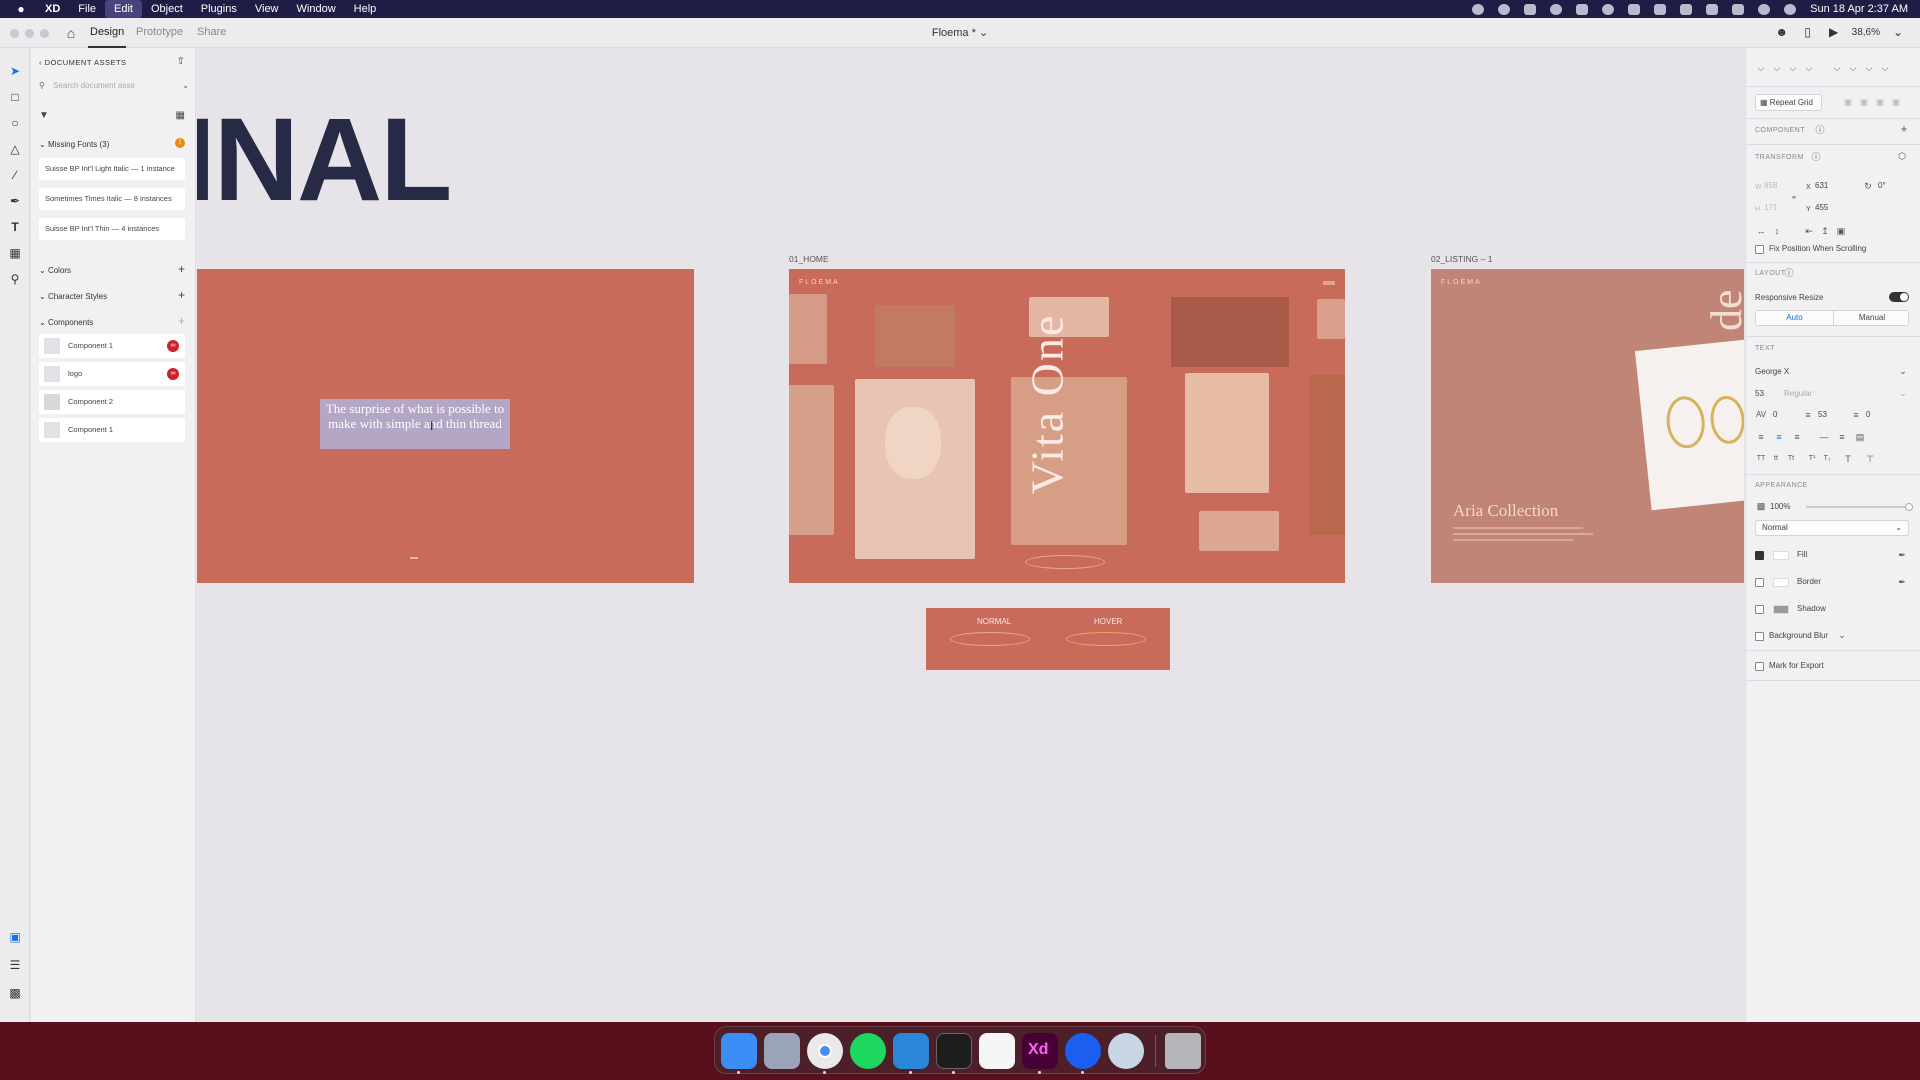 This screenshot has width=1920, height=1080. What do you see at coordinates (1909, 507) in the screenshot?
I see `opacity-slider-knob` at bounding box center [1909, 507].